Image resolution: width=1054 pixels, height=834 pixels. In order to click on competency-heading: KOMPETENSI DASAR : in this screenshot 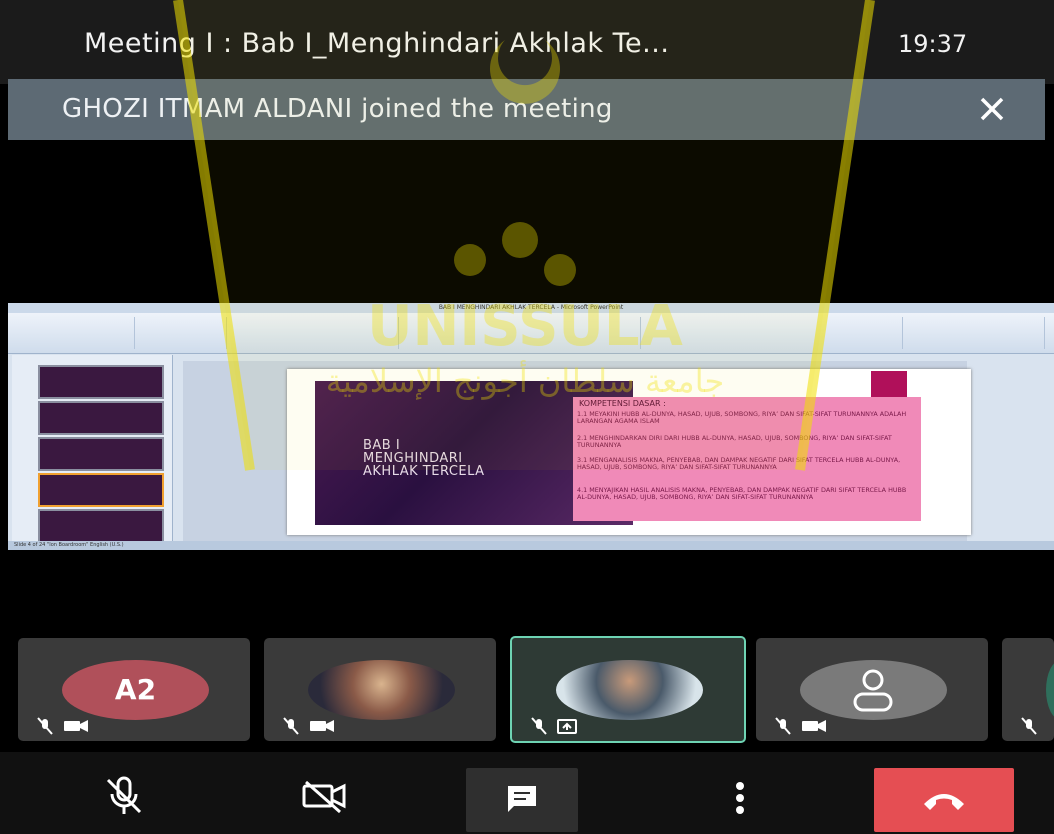, I will do `click(622, 403)`.